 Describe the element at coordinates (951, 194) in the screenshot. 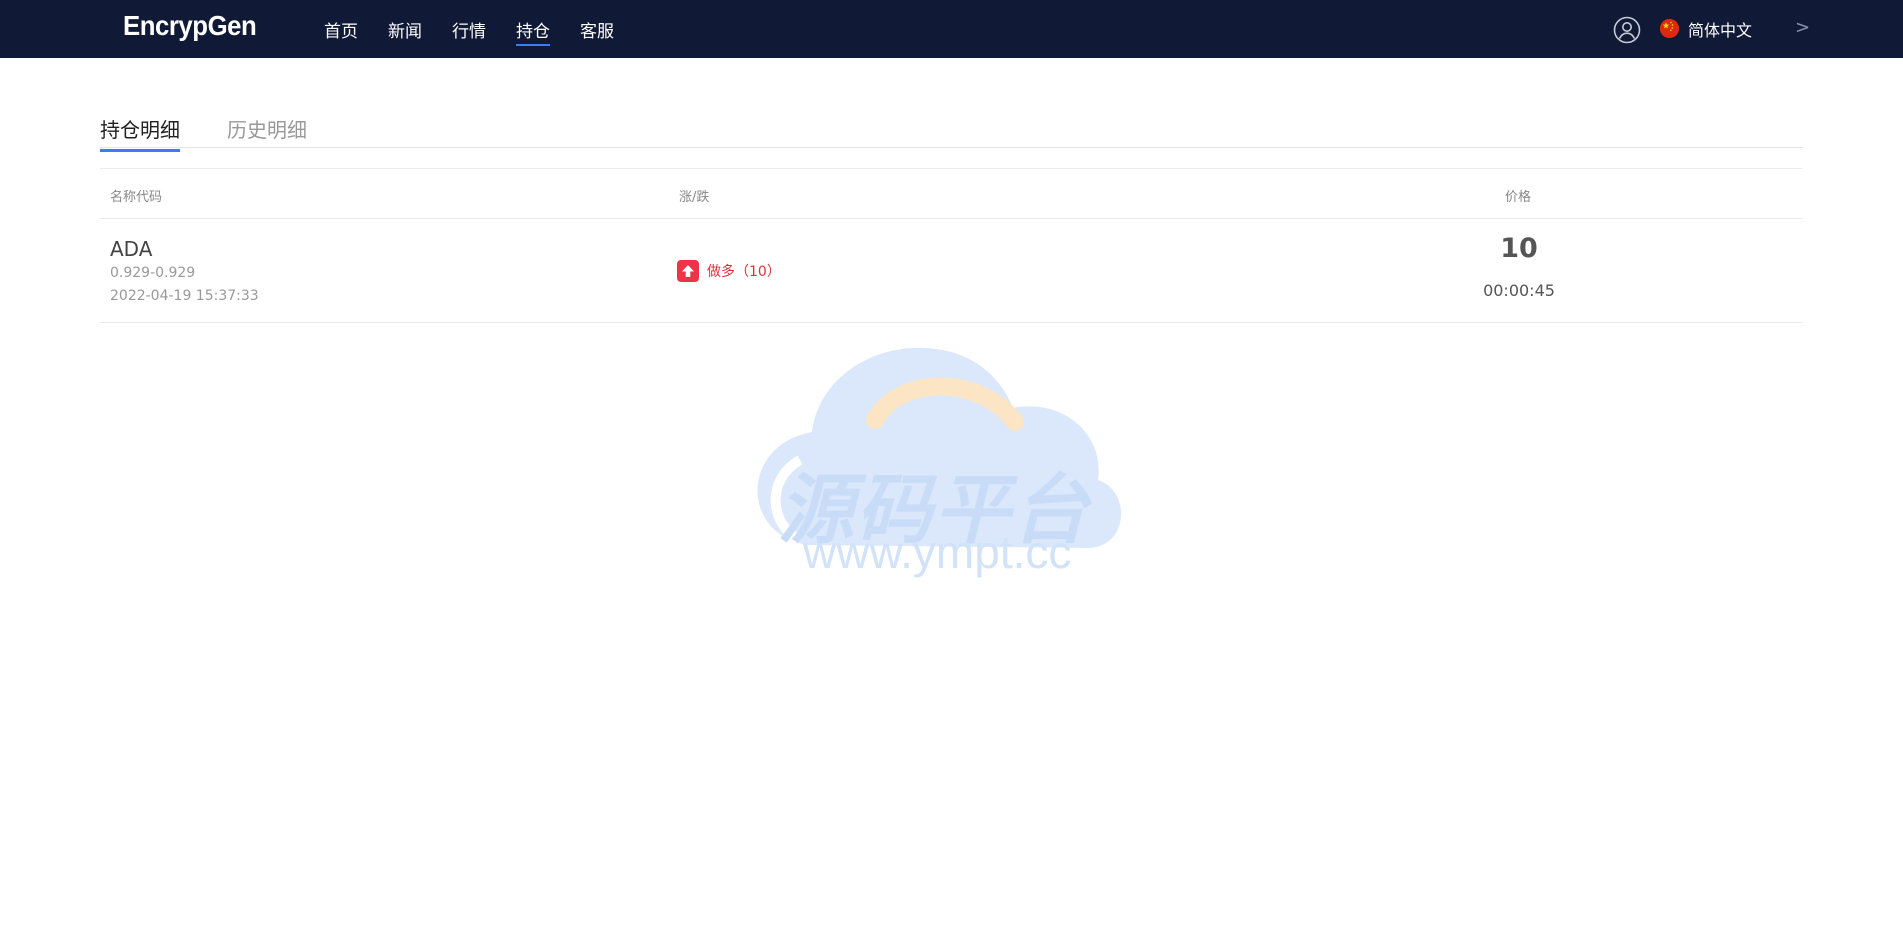

I see `table-header: 名称代码 涨/跌 价格` at that location.